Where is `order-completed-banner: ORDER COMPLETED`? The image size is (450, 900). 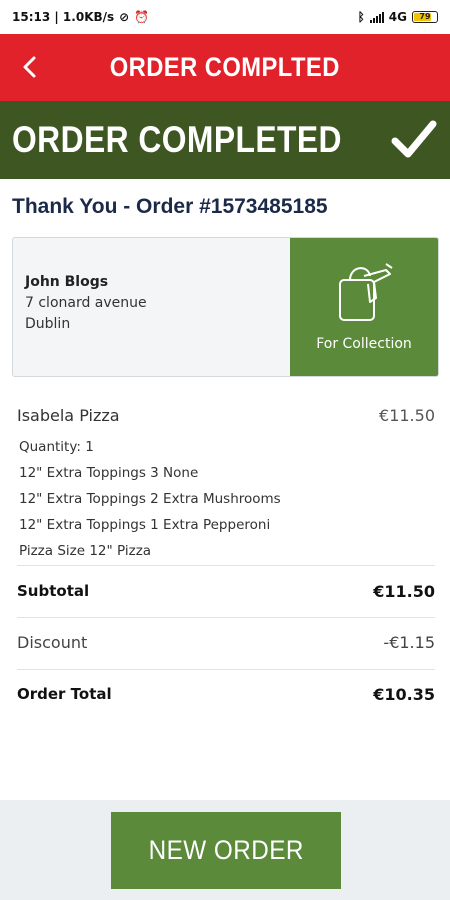 order-completed-banner: ORDER COMPLETED is located at coordinates (225, 140).